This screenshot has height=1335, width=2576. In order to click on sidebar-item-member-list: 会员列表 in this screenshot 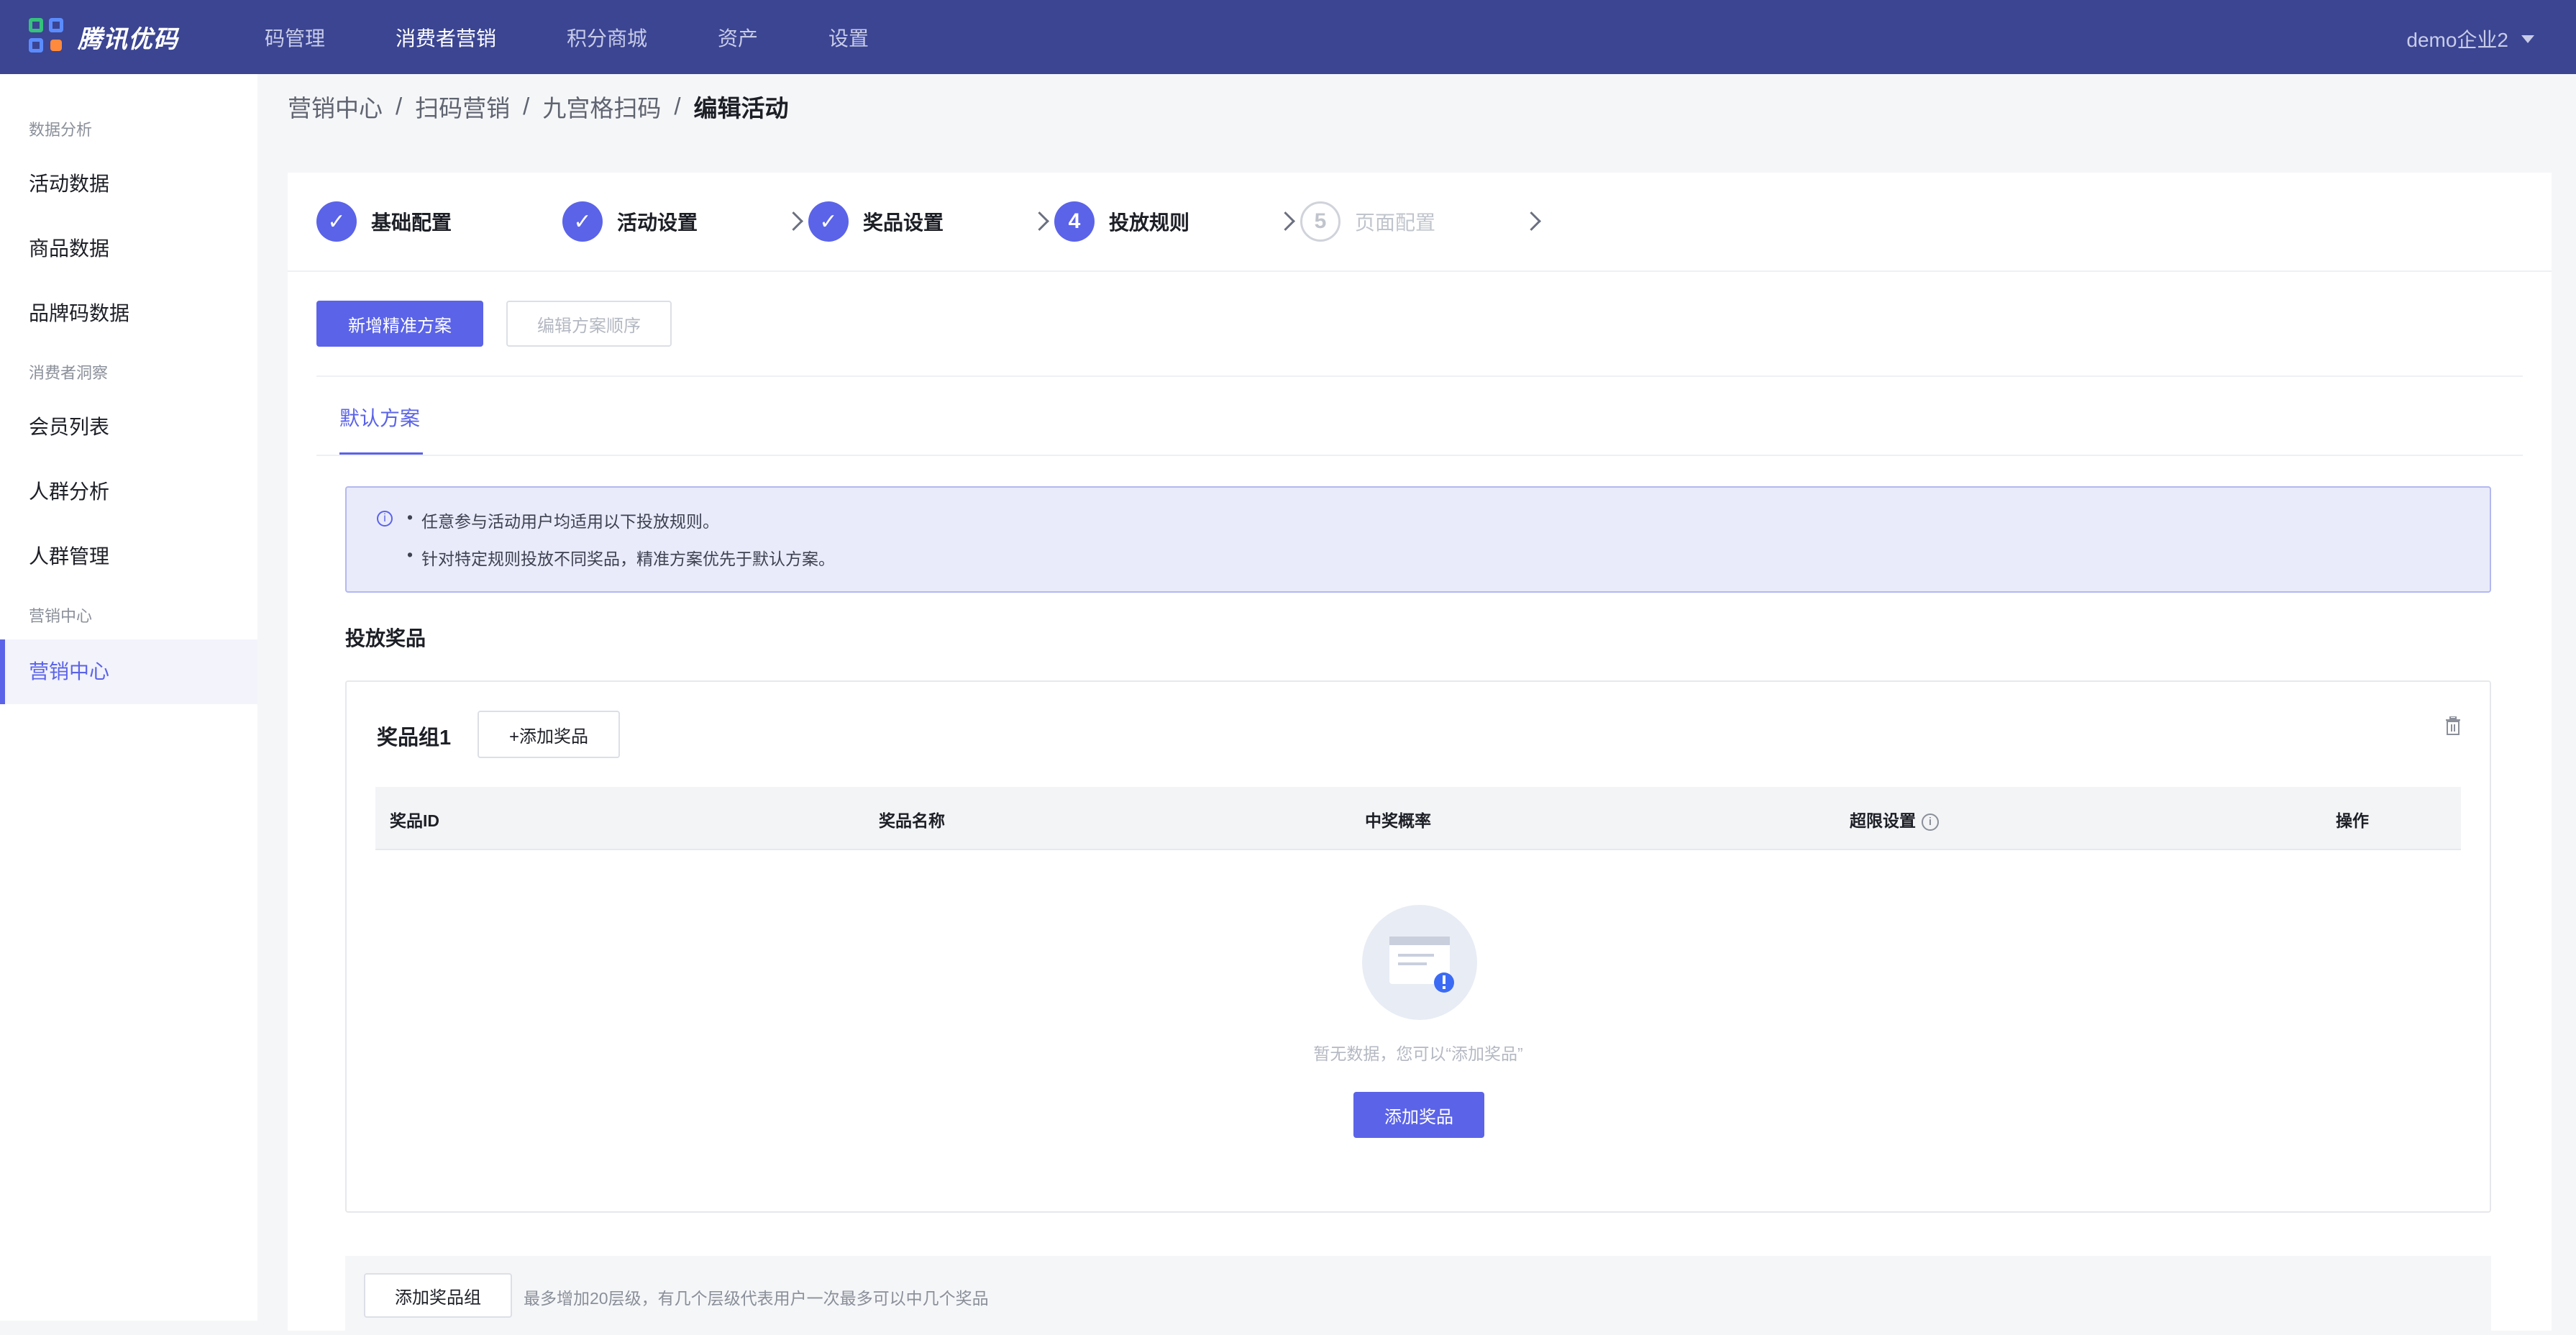, I will do `click(128, 427)`.